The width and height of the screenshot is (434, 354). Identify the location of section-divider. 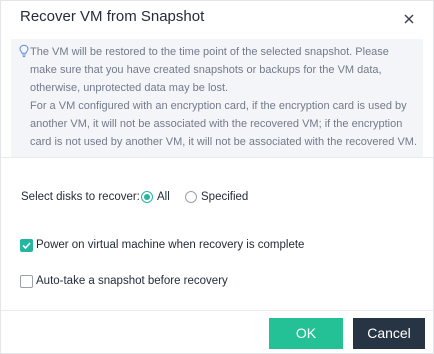
(217, 157).